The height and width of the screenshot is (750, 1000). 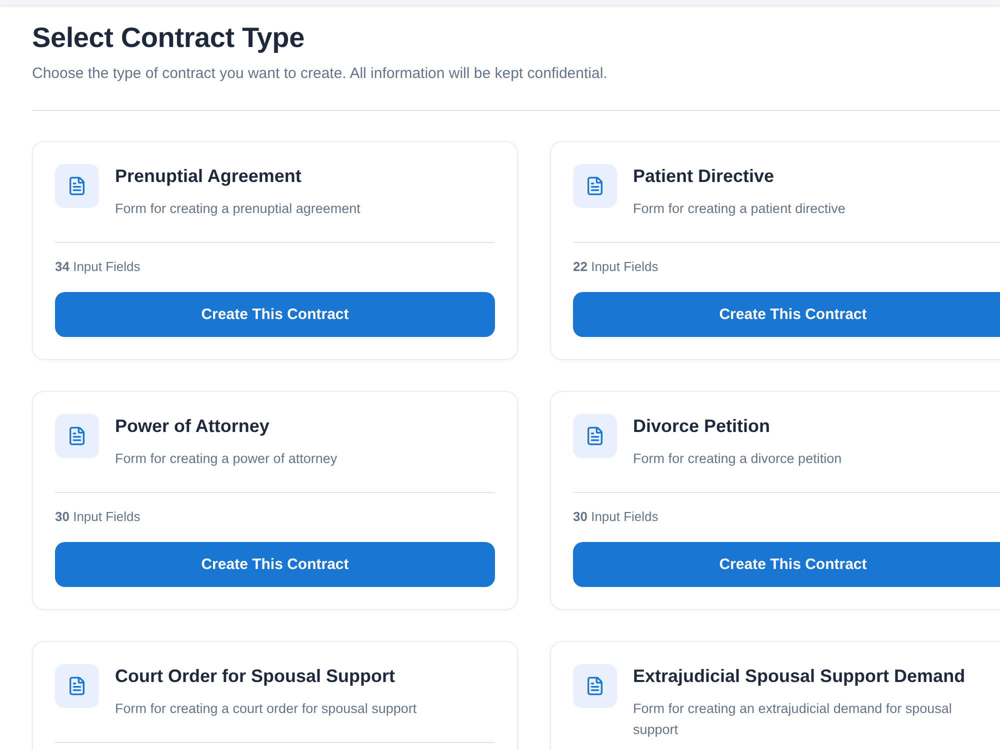 What do you see at coordinates (739, 209) in the screenshot?
I see `contract-description: Form for creating a patient directive` at bounding box center [739, 209].